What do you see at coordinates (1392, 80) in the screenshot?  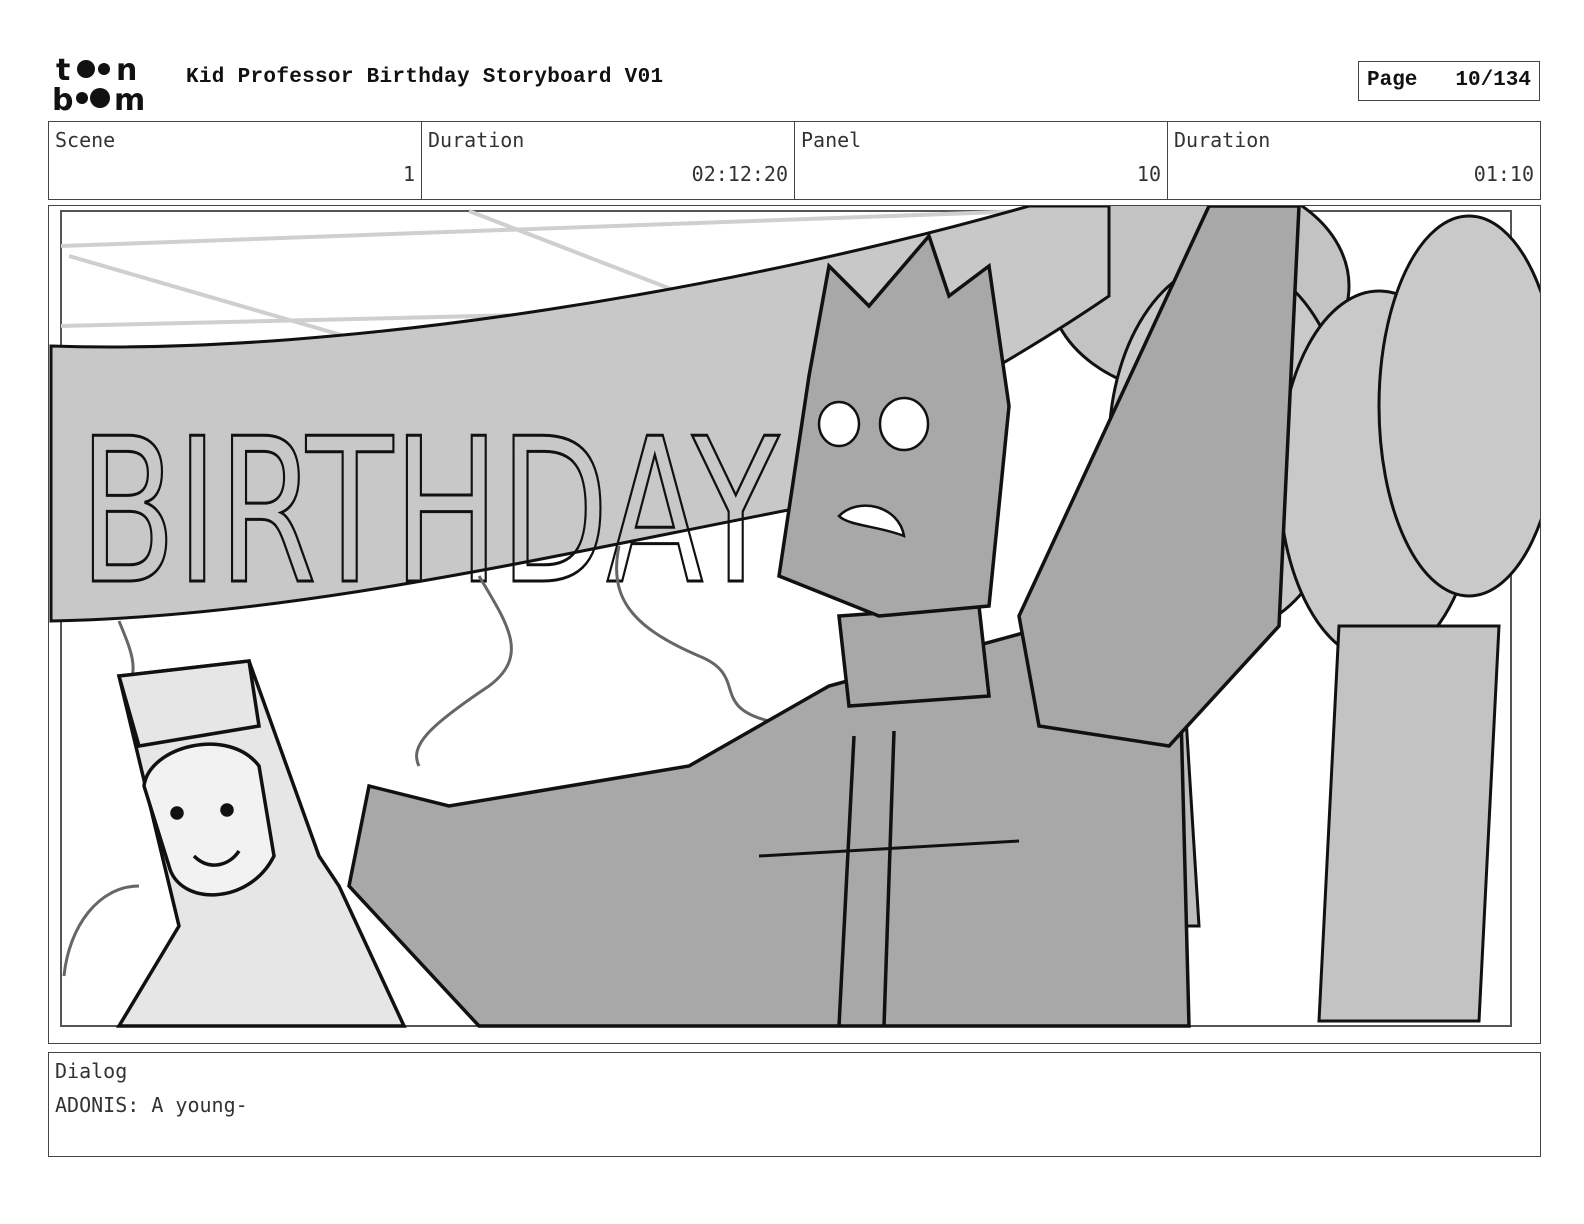 I see `page-label: Page` at bounding box center [1392, 80].